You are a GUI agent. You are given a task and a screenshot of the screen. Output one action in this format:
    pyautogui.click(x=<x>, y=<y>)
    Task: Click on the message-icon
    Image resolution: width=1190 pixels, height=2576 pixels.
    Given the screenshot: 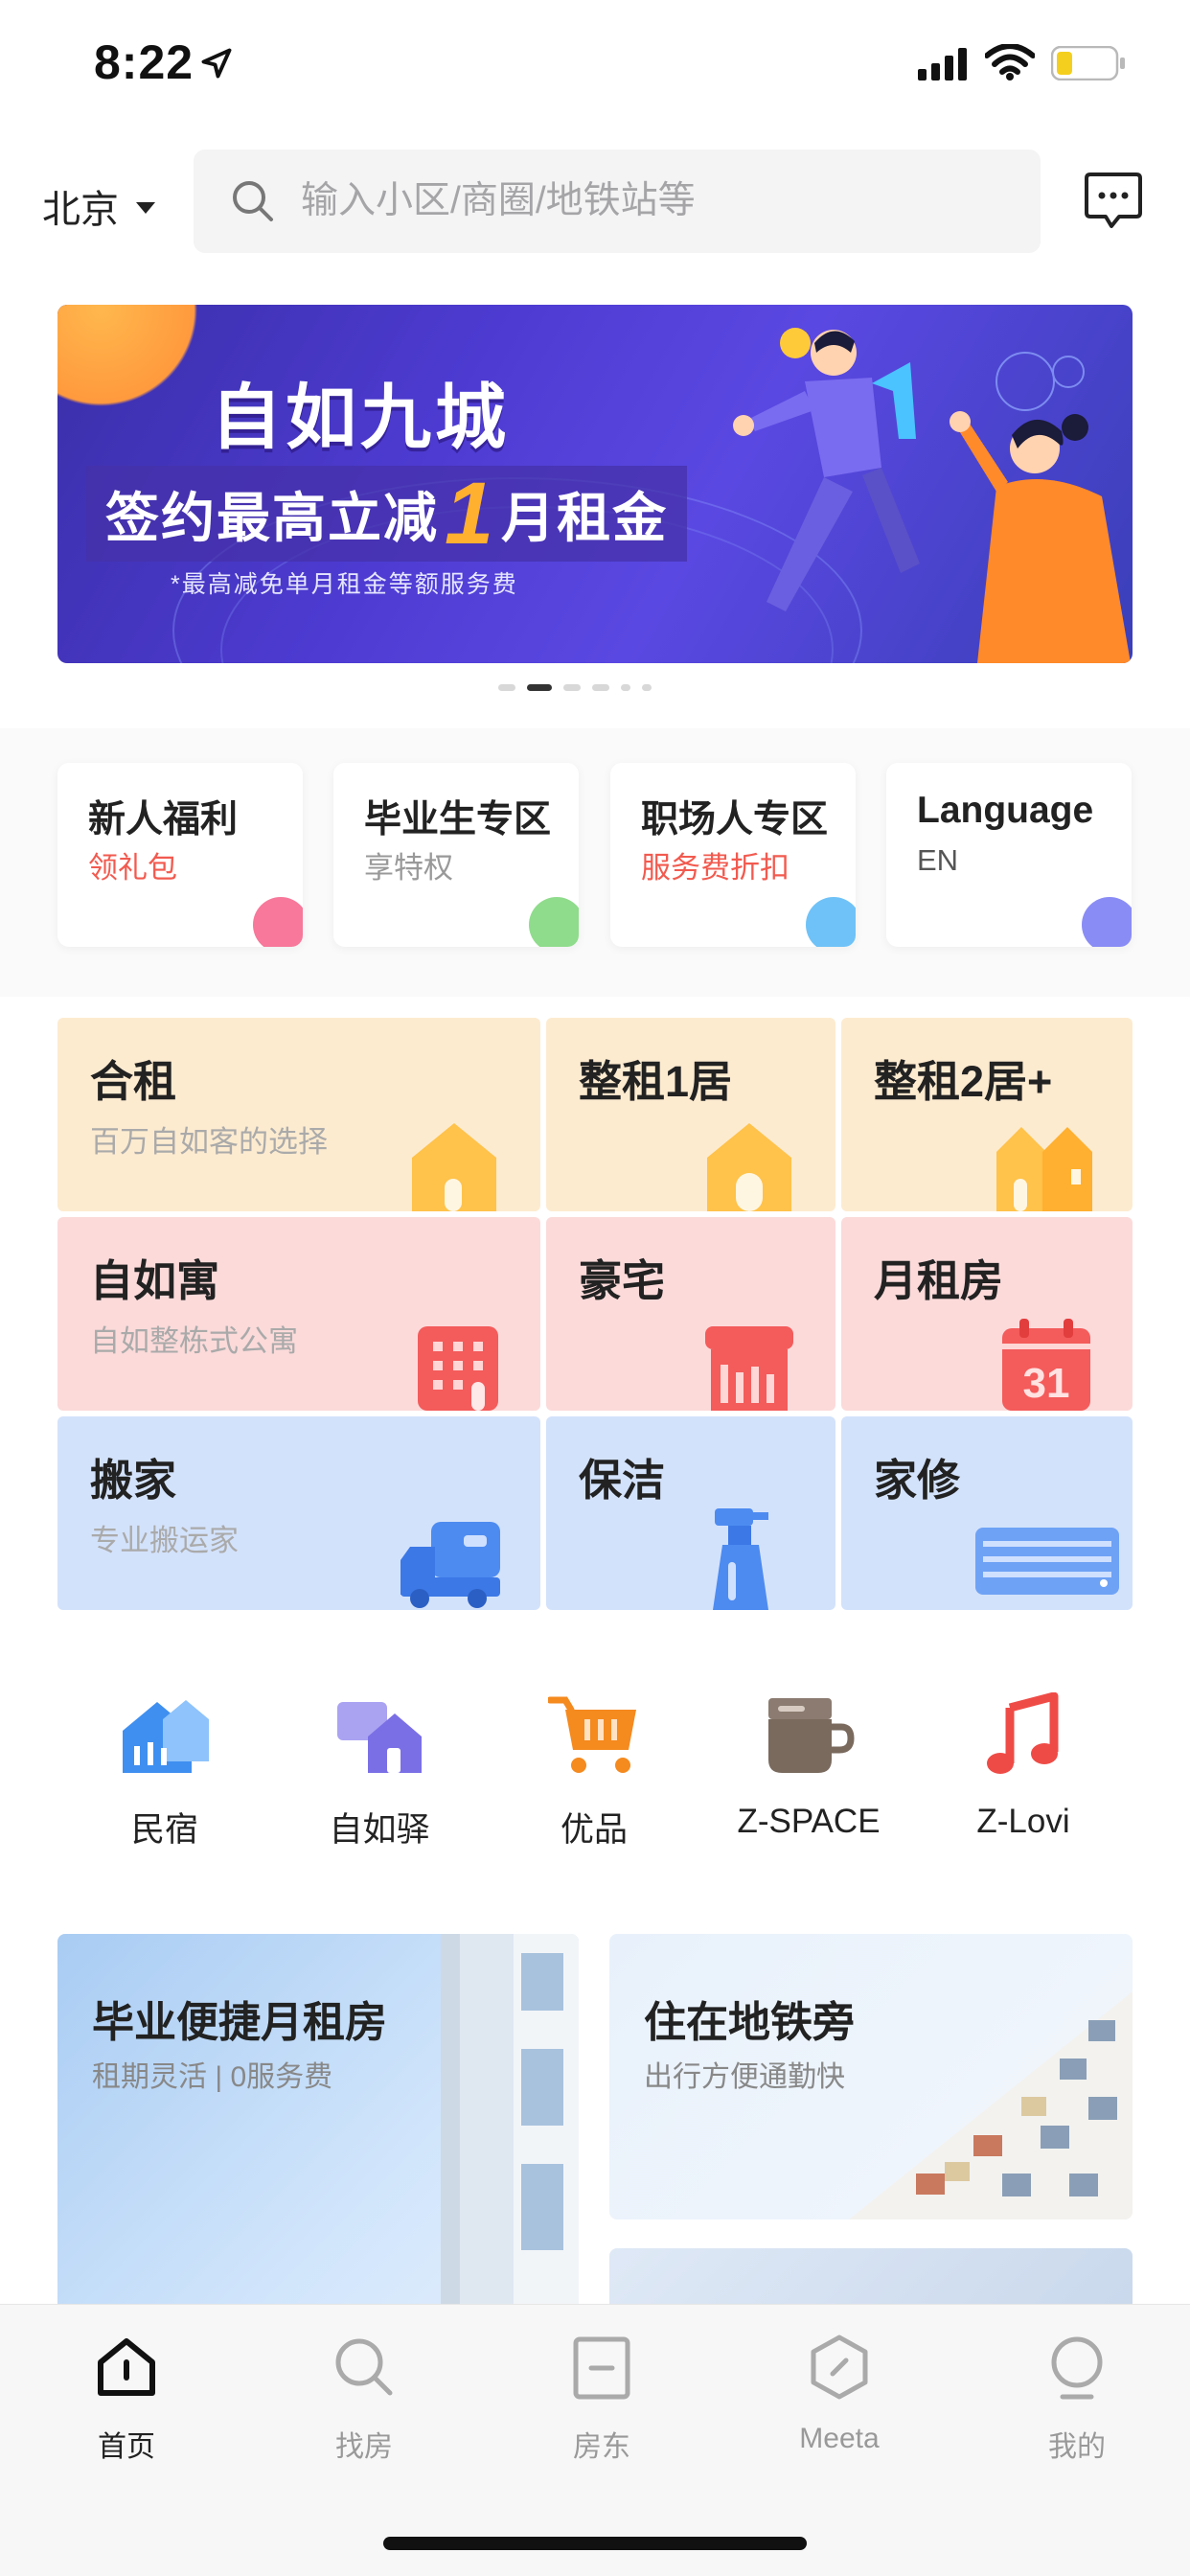 What is the action you would take?
    pyautogui.click(x=1113, y=200)
    